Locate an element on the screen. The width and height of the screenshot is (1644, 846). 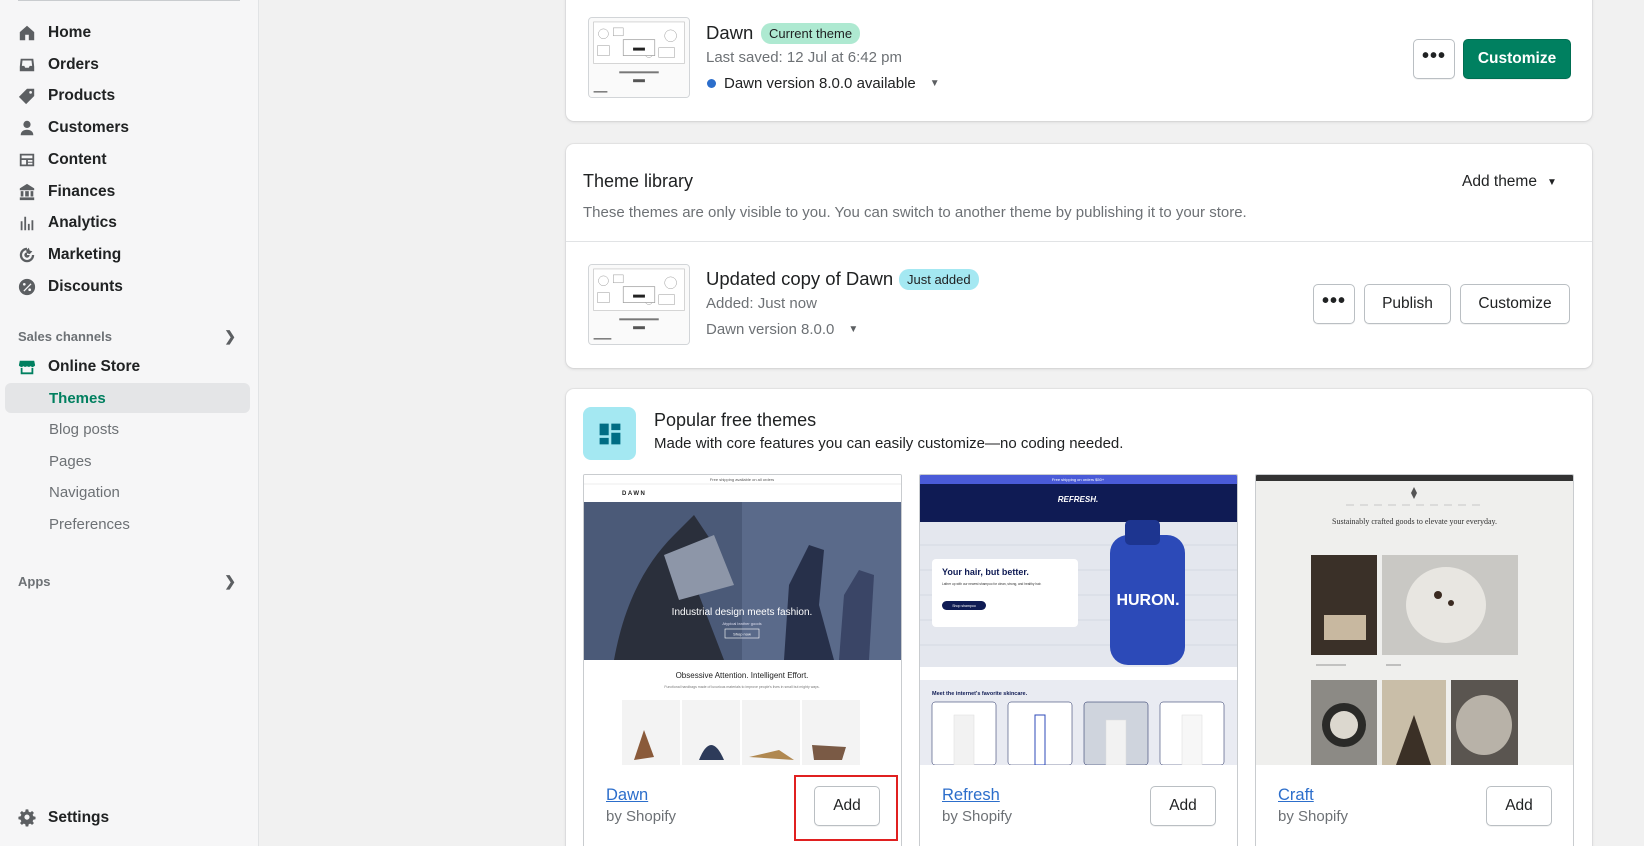
publish-button: Publish is located at coordinates (1407, 304).